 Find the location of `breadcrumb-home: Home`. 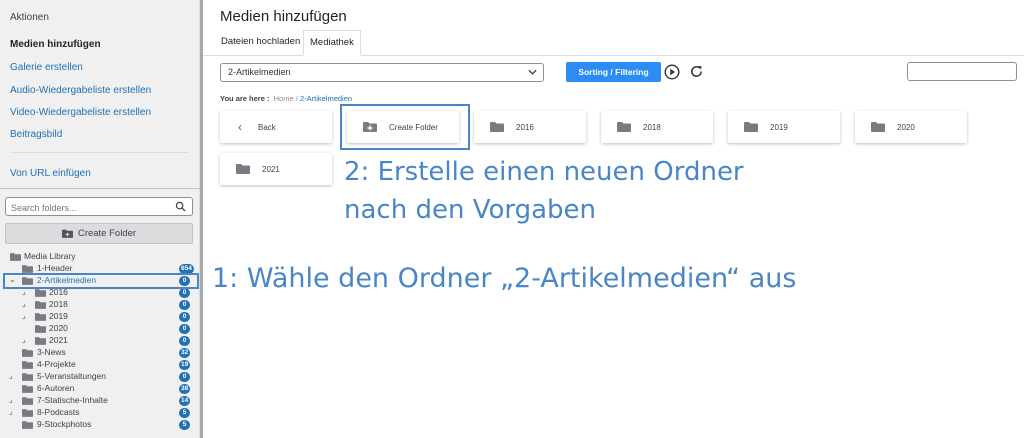

breadcrumb-home: Home is located at coordinates (284, 98).